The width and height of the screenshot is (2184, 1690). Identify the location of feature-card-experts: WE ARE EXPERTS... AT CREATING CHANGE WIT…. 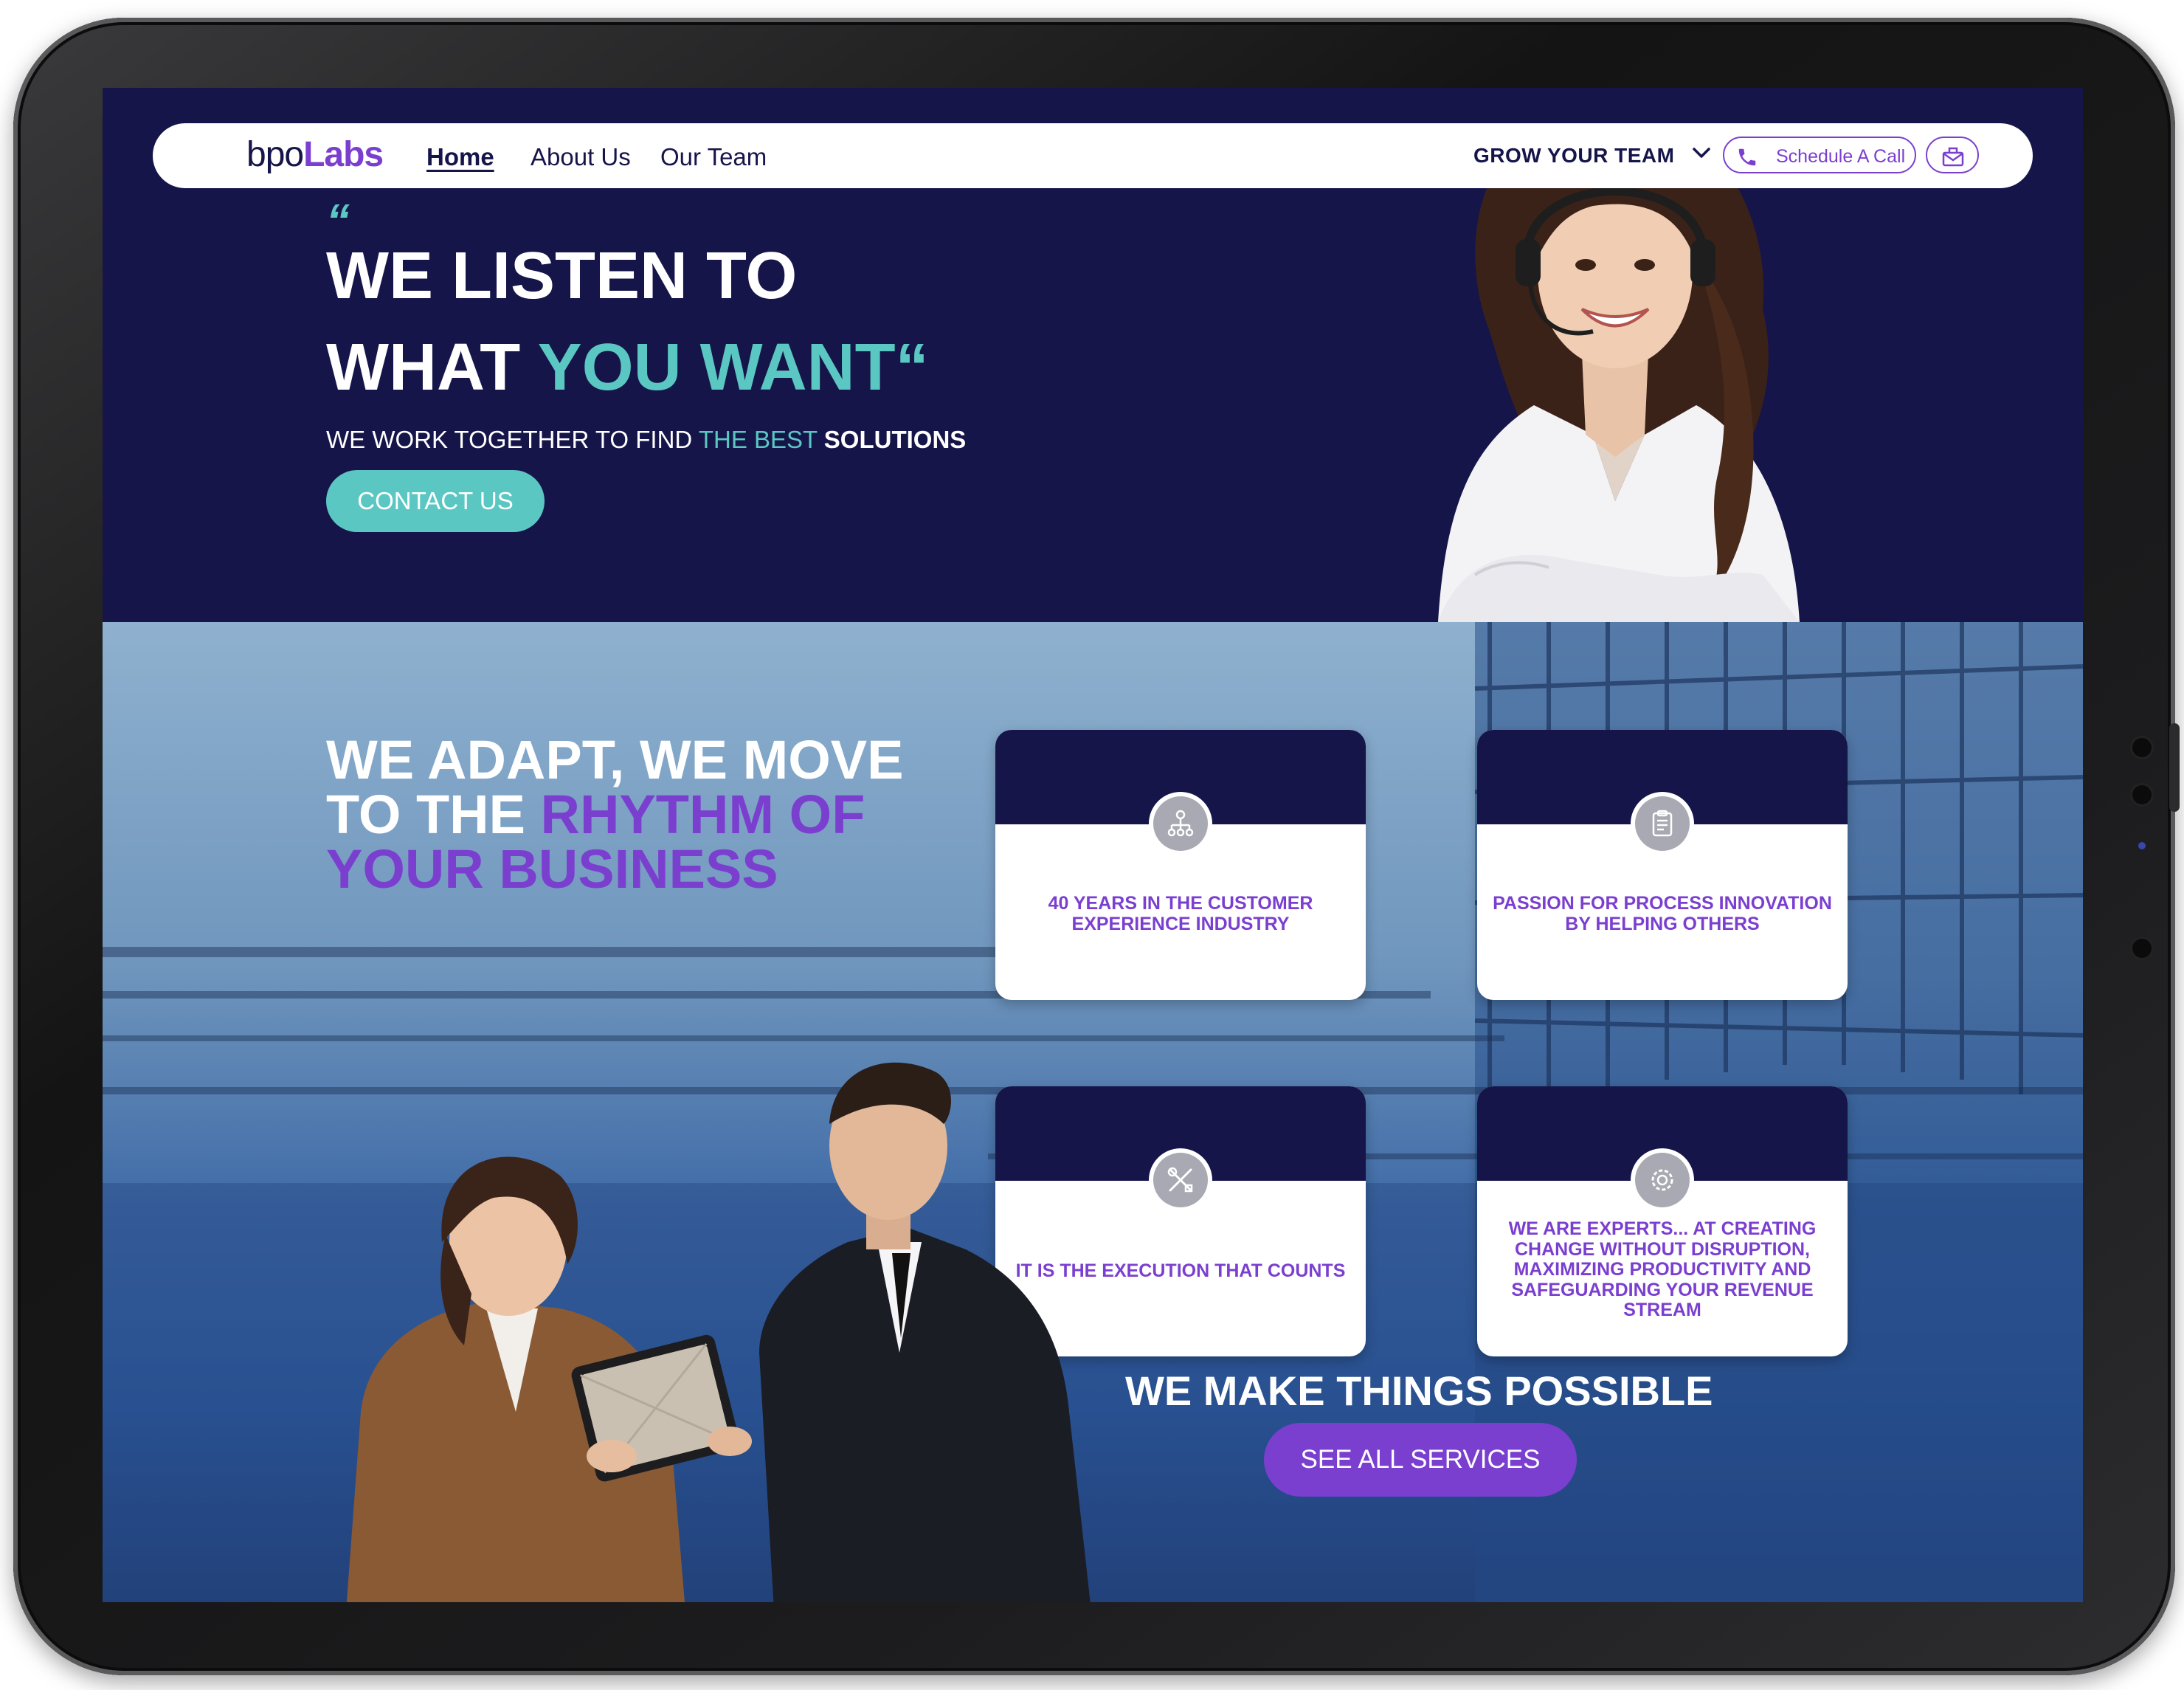
(1663, 1221).